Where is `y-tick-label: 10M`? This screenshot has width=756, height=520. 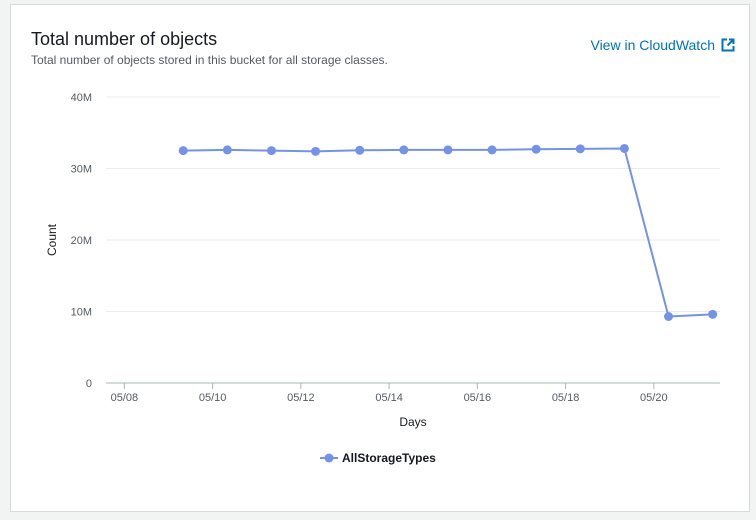
y-tick-label: 10M is located at coordinates (81, 313).